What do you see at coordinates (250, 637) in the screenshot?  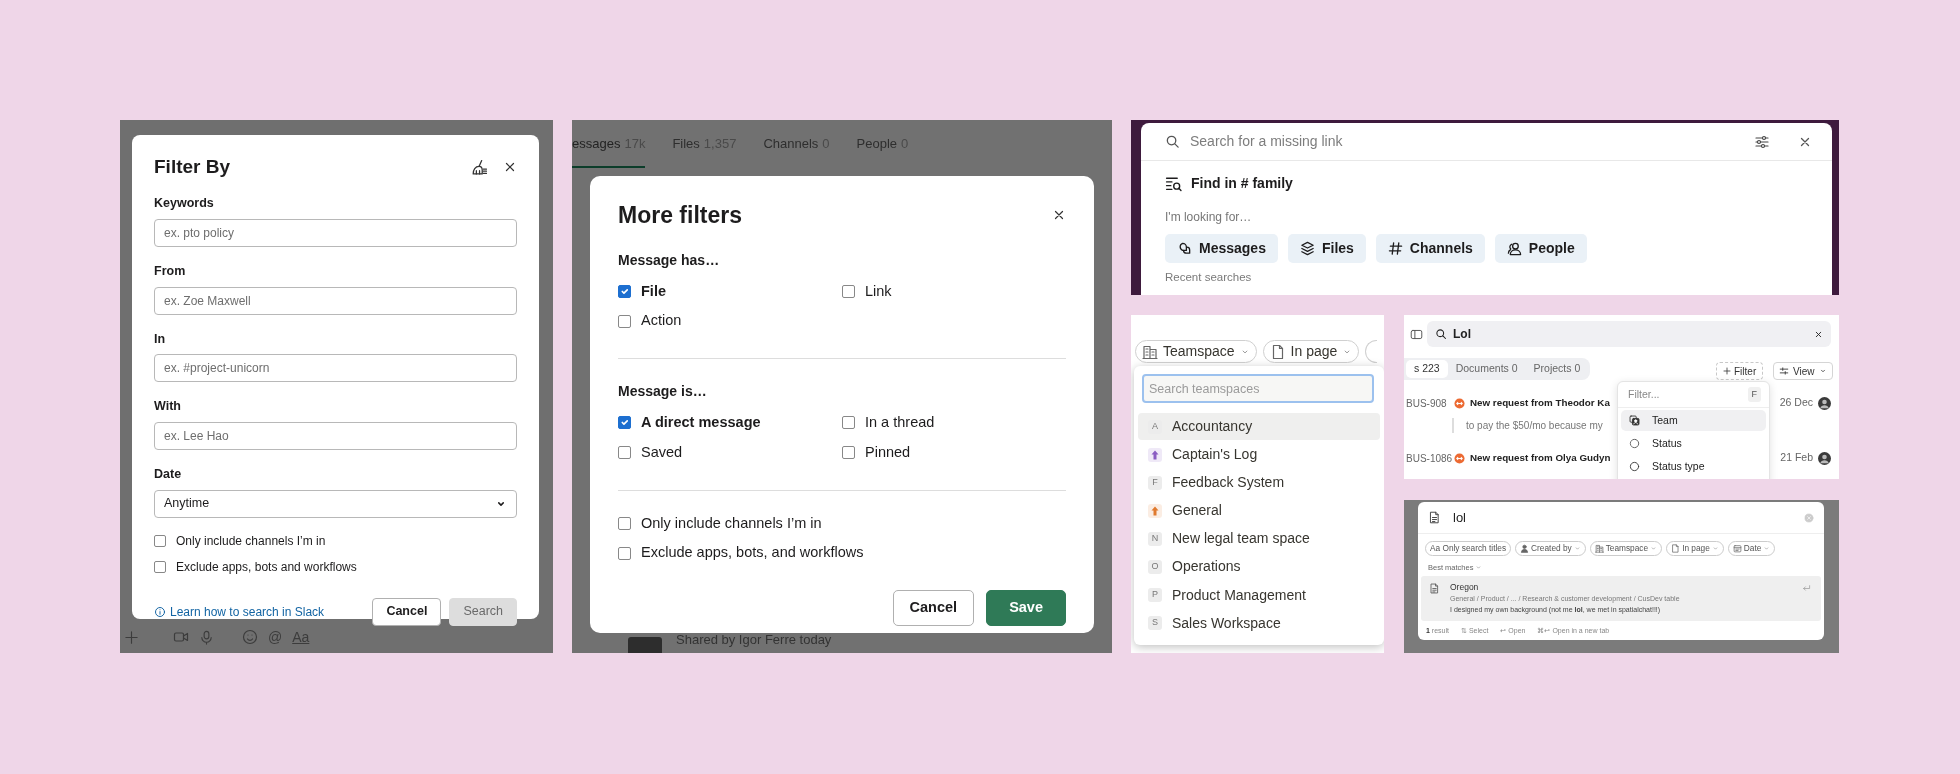 I see `emoji-icon` at bounding box center [250, 637].